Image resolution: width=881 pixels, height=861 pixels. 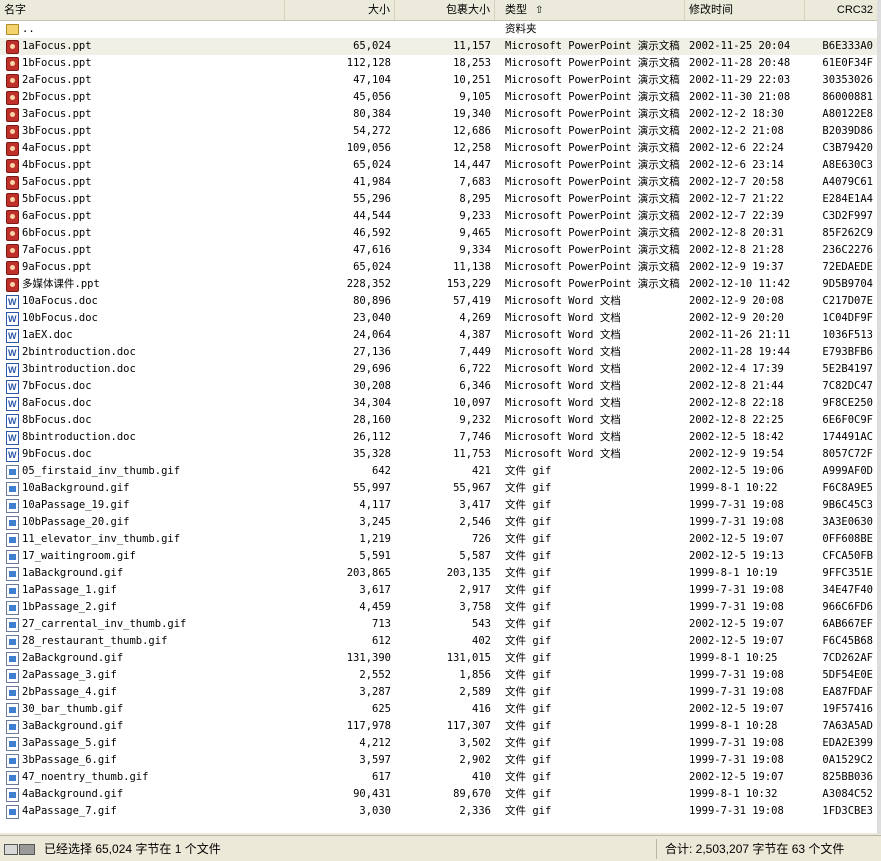 I want to click on column-header-name: 名字, so click(x=142, y=10).